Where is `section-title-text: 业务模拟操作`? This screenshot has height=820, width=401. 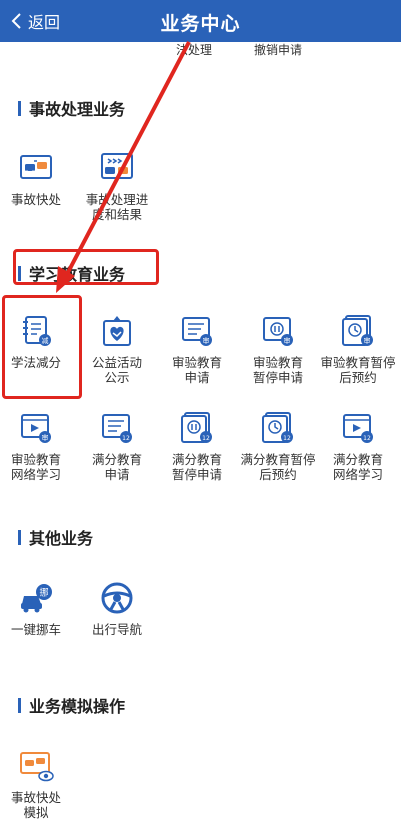 section-title-text: 业务模拟操作 is located at coordinates (77, 706).